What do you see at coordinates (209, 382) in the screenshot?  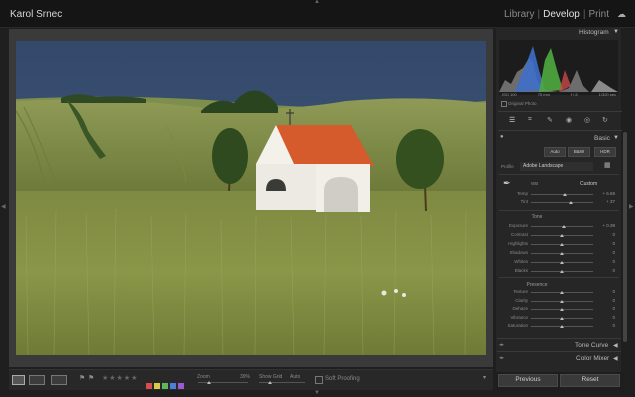 I see `zoom-slider-knob` at bounding box center [209, 382].